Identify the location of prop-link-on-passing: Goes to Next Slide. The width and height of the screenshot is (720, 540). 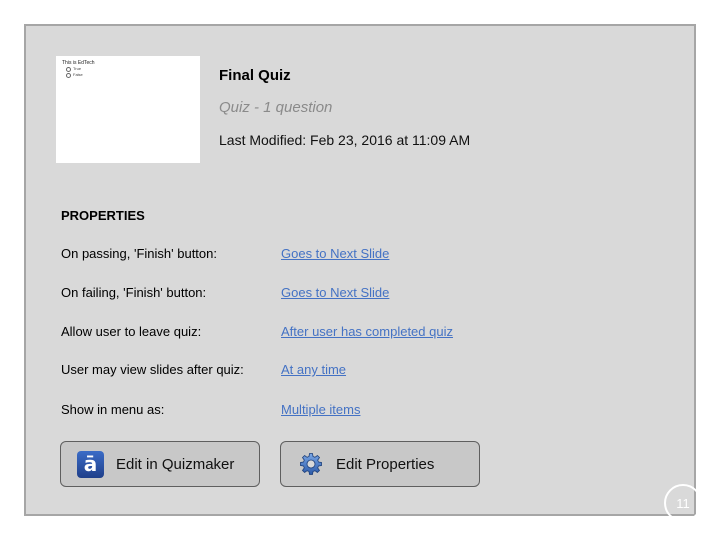
(335, 253).